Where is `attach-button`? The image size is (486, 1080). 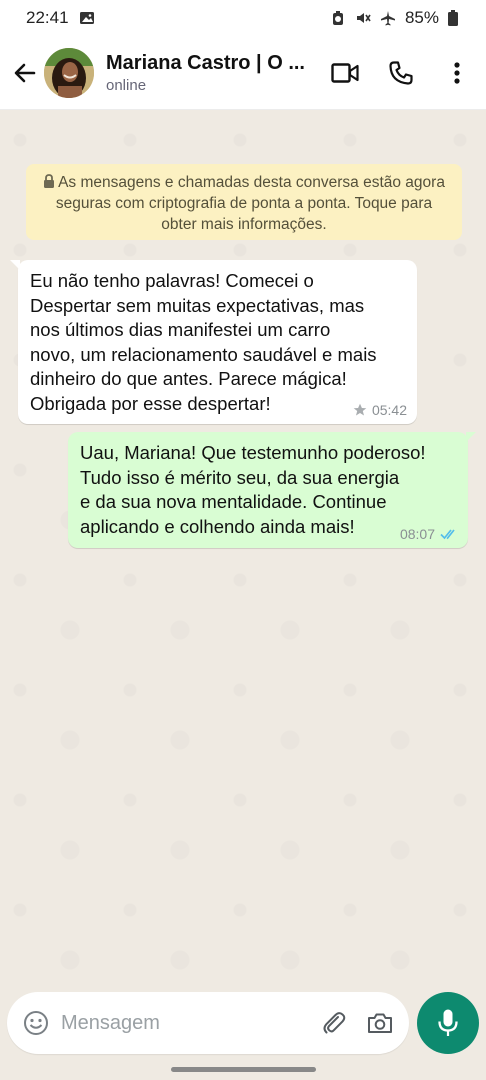 attach-button is located at coordinates (334, 1023).